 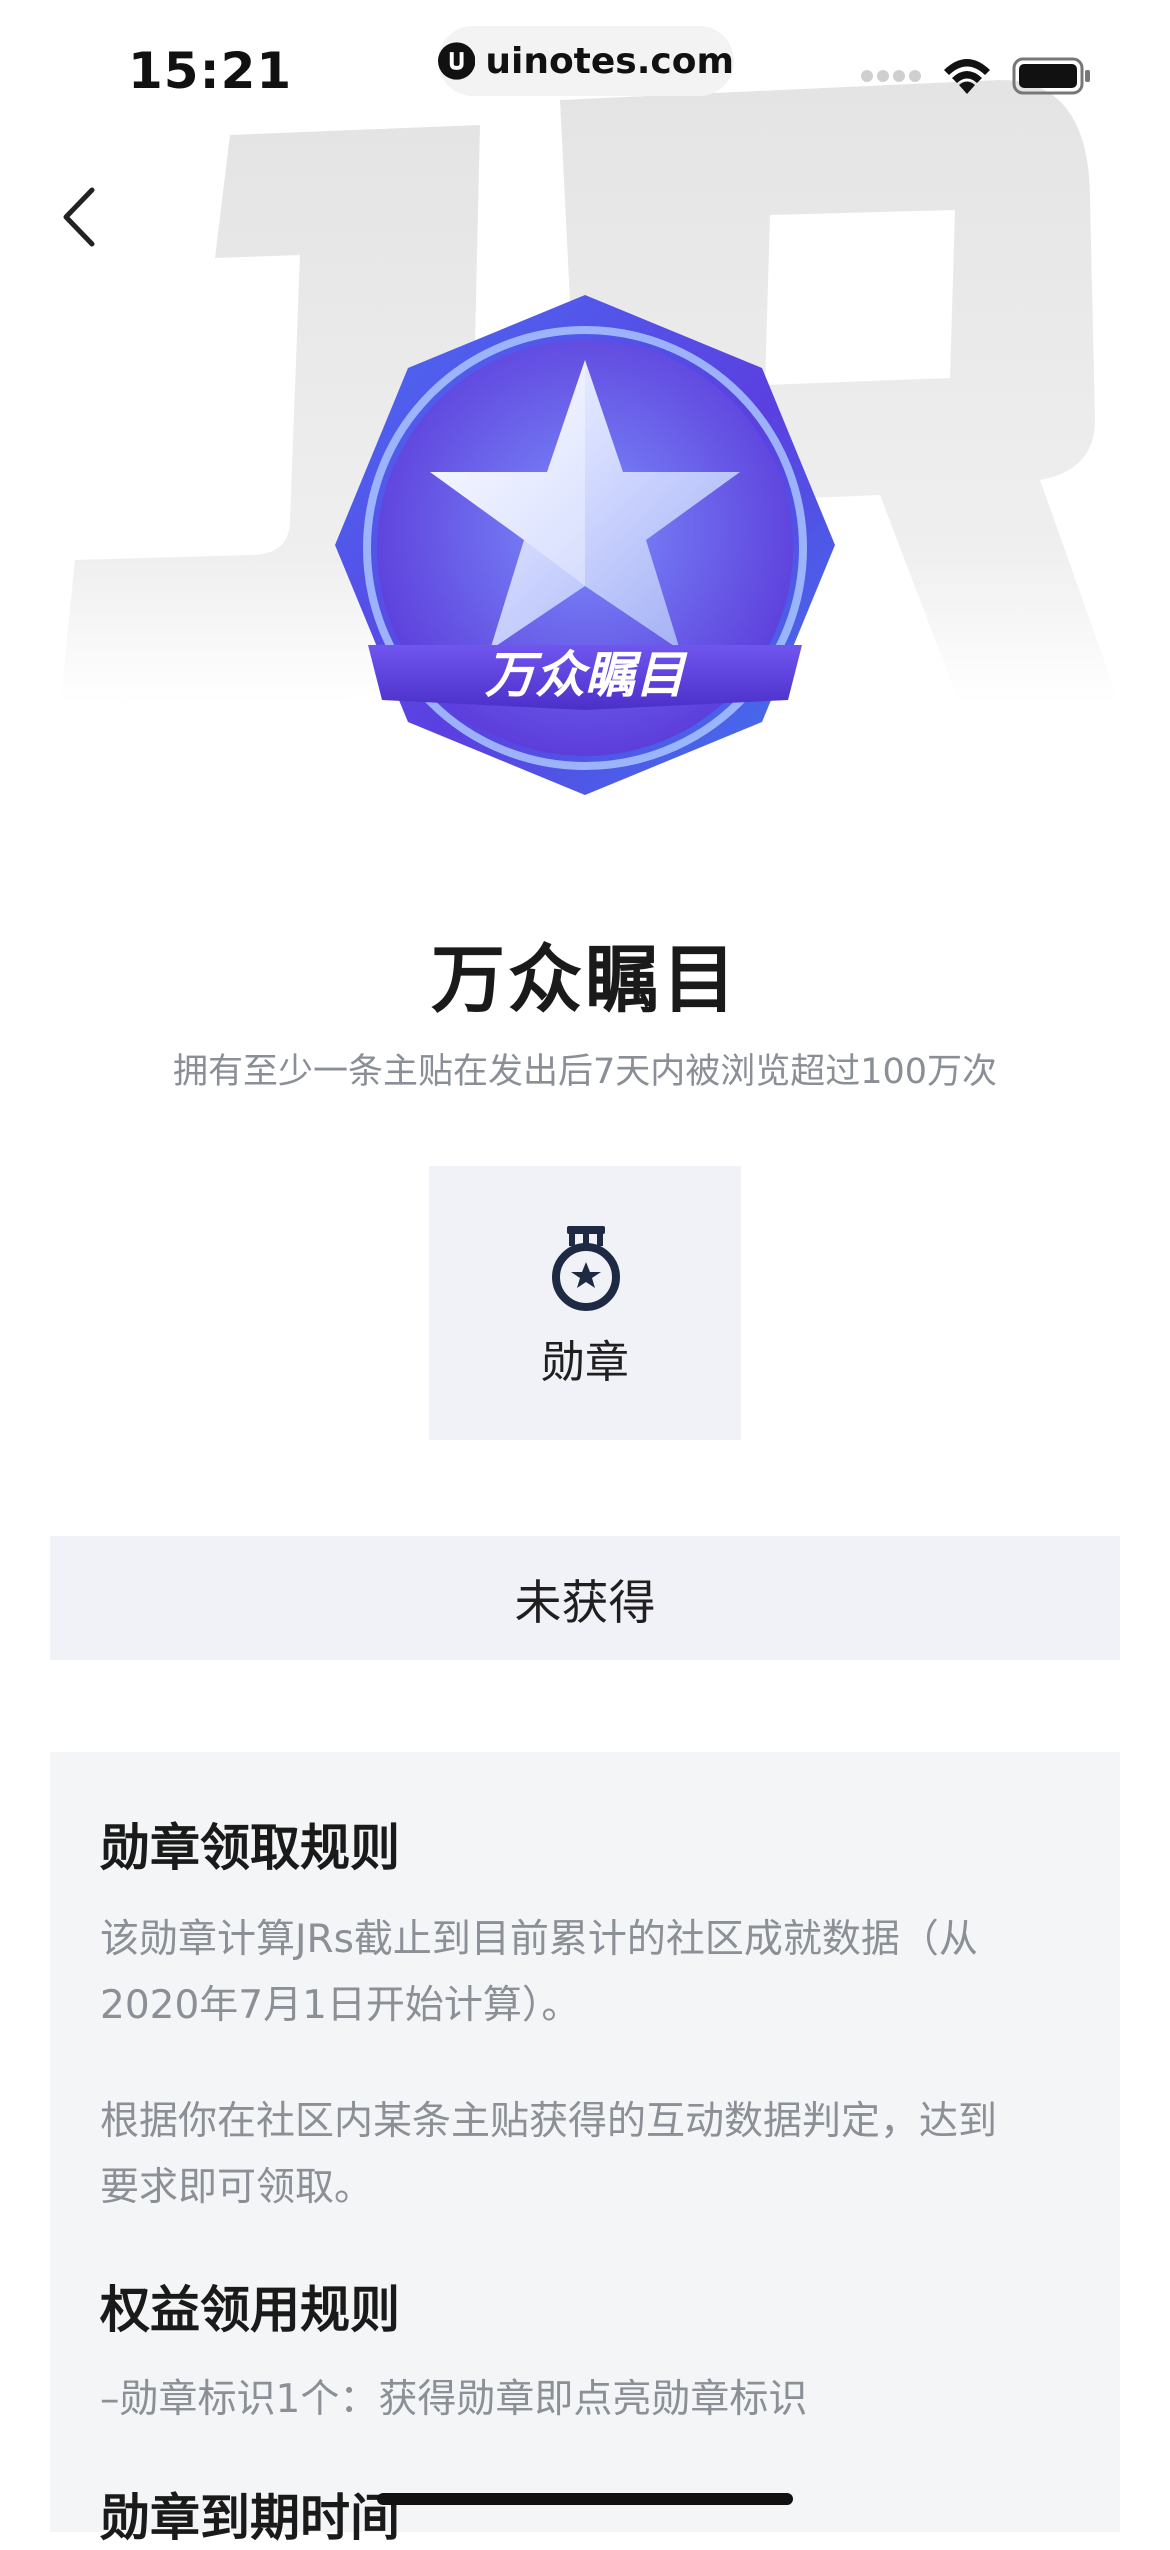 What do you see at coordinates (210, 71) in the screenshot?
I see `status-time: 15:21` at bounding box center [210, 71].